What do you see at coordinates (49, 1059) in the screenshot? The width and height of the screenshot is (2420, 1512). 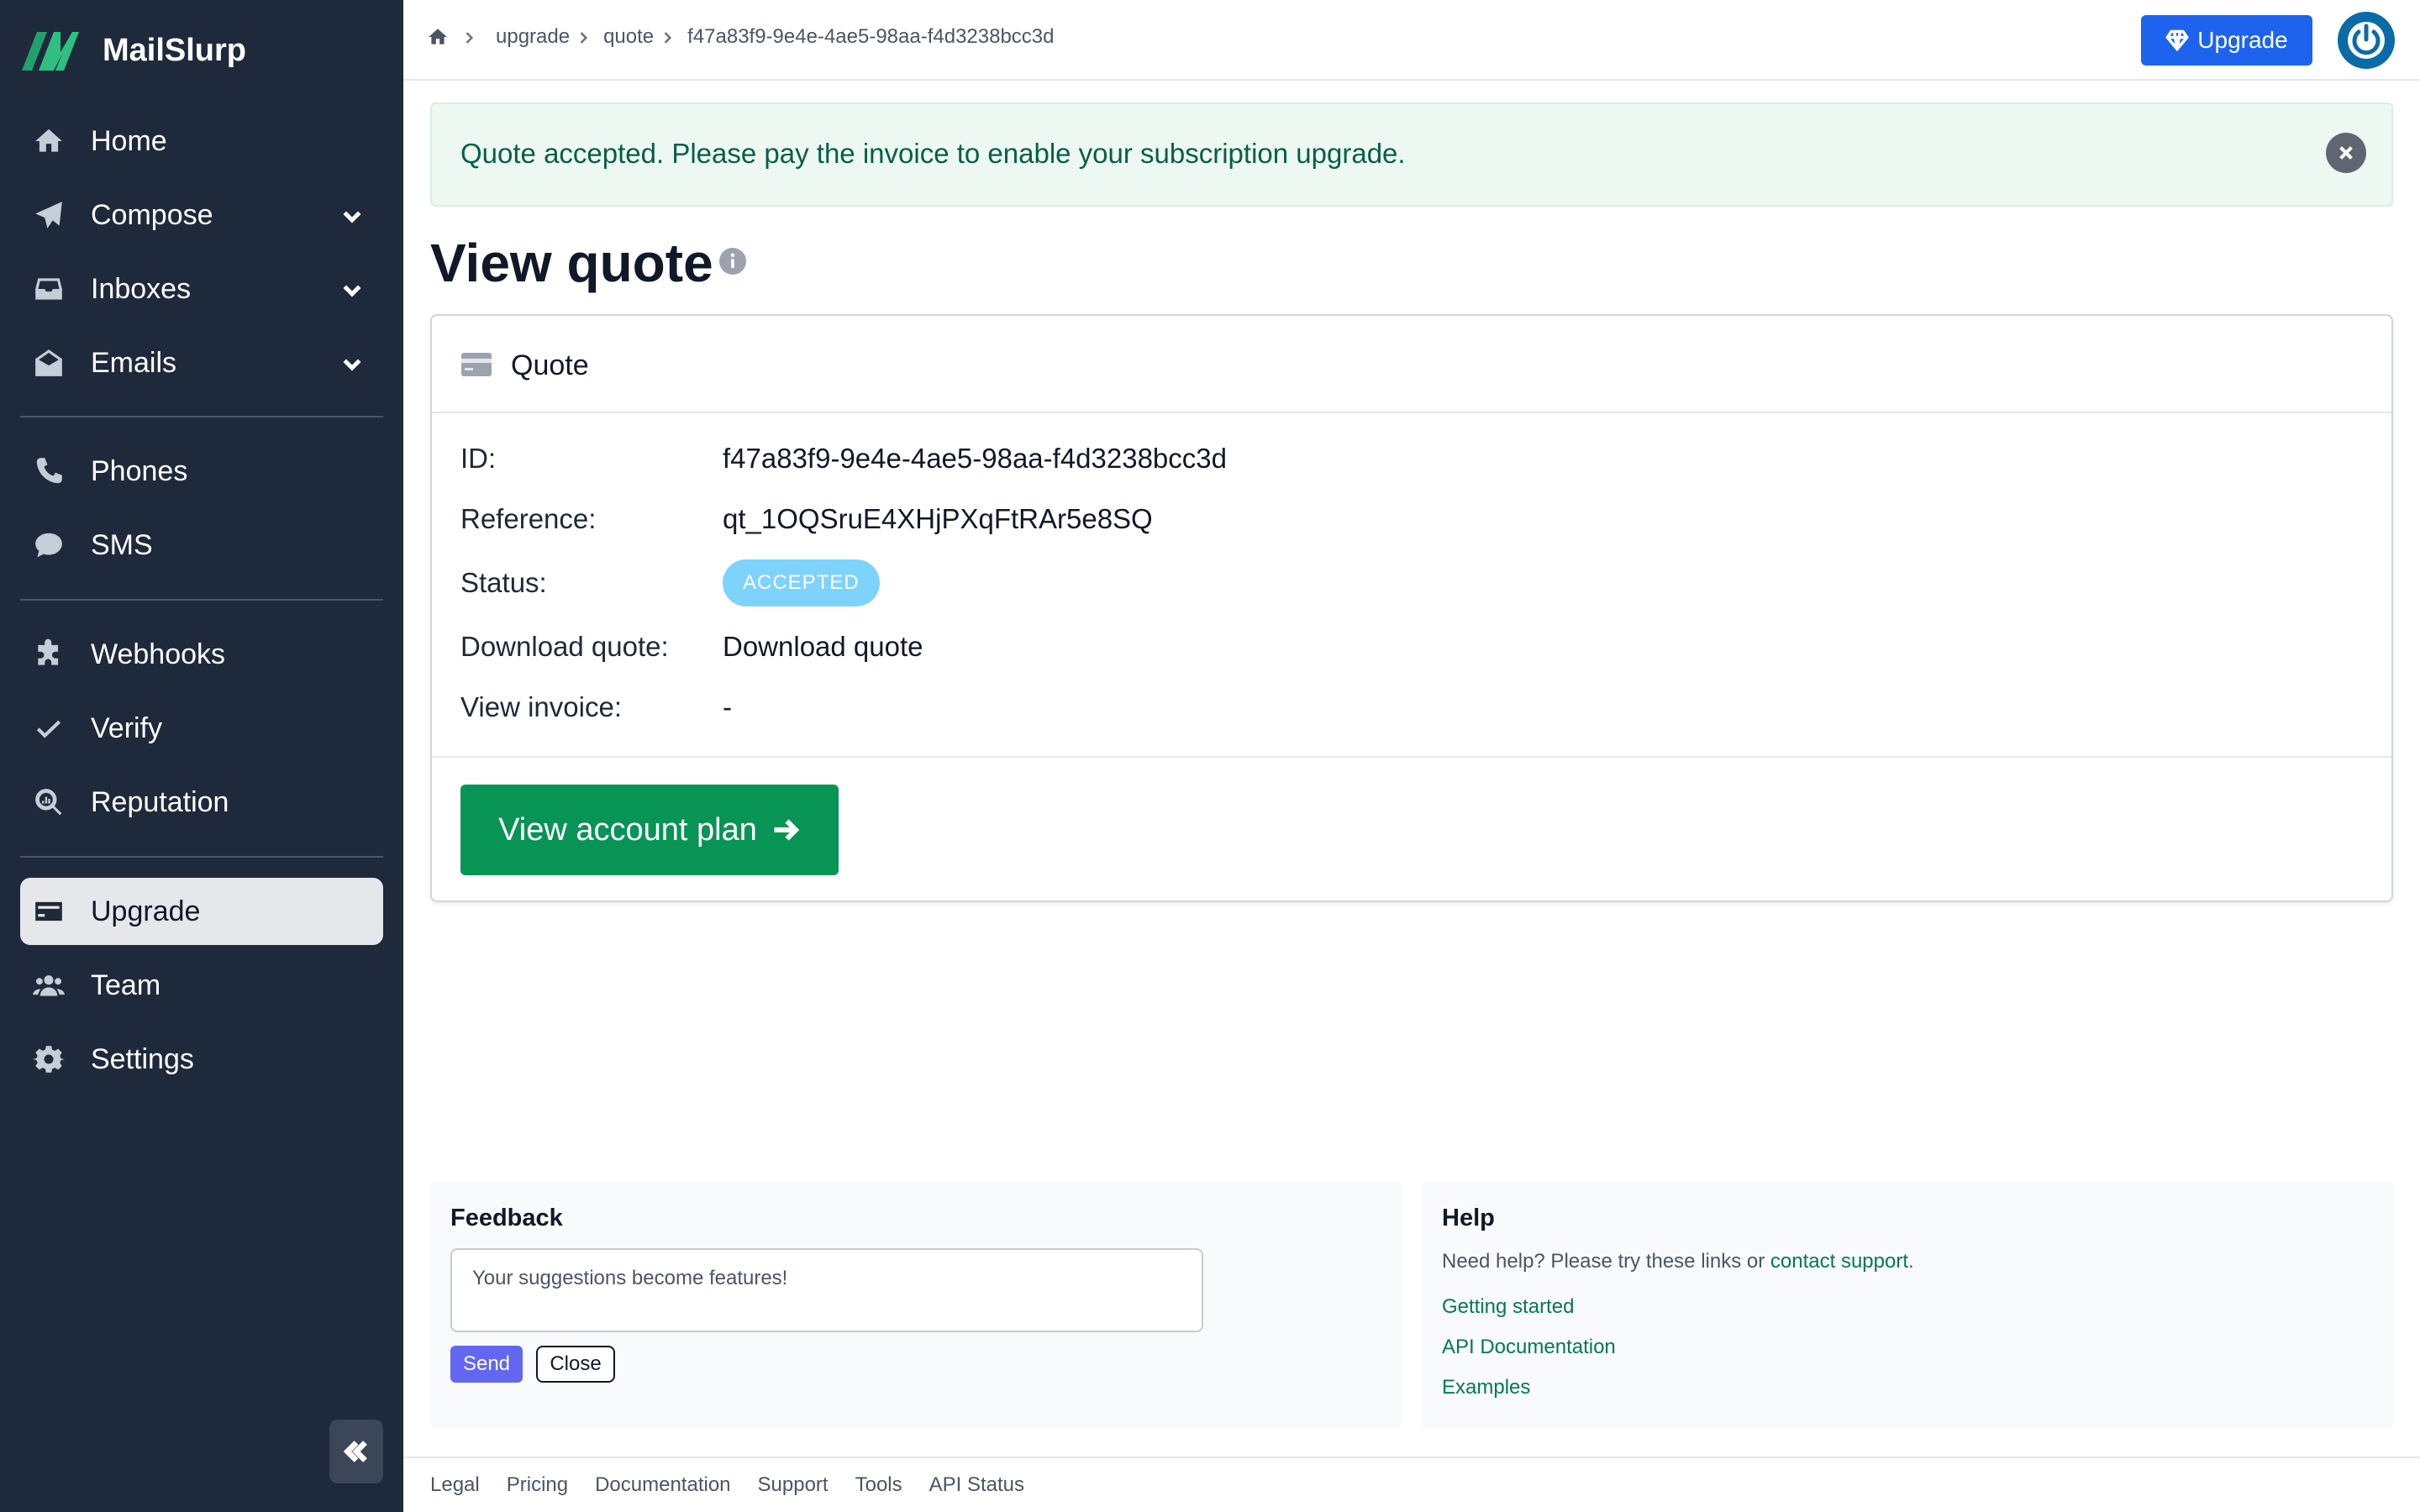 I see `gear-icon` at bounding box center [49, 1059].